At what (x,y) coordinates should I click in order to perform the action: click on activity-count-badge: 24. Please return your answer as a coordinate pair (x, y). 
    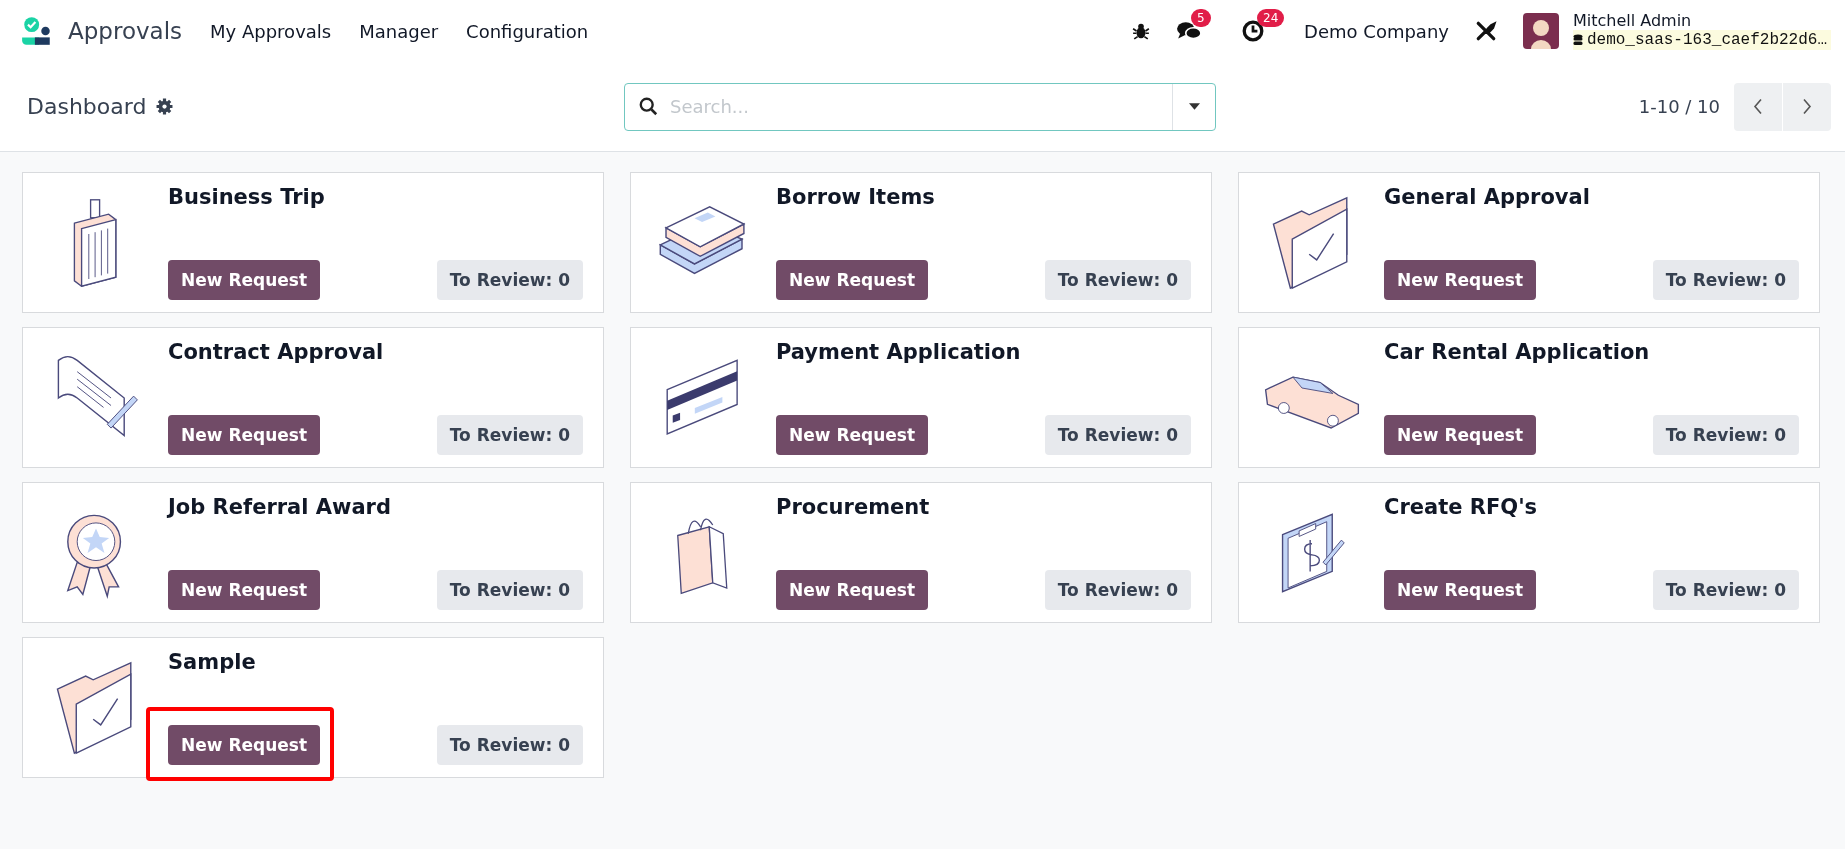
    Looking at the image, I should click on (1271, 18).